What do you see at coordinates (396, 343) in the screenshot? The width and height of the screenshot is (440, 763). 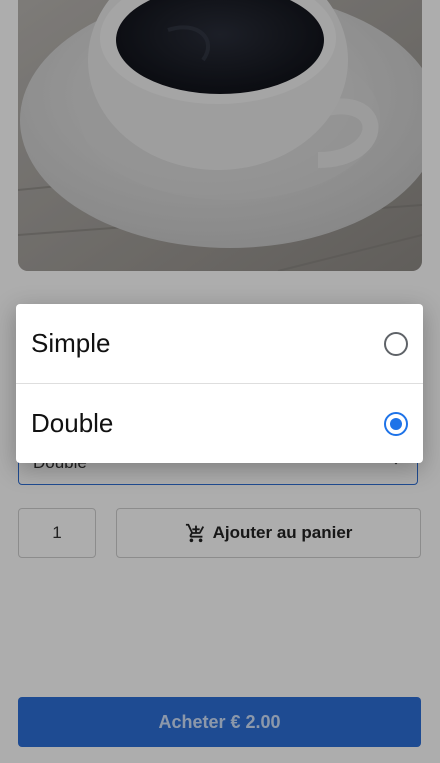 I see `radio-unchecked-icon` at bounding box center [396, 343].